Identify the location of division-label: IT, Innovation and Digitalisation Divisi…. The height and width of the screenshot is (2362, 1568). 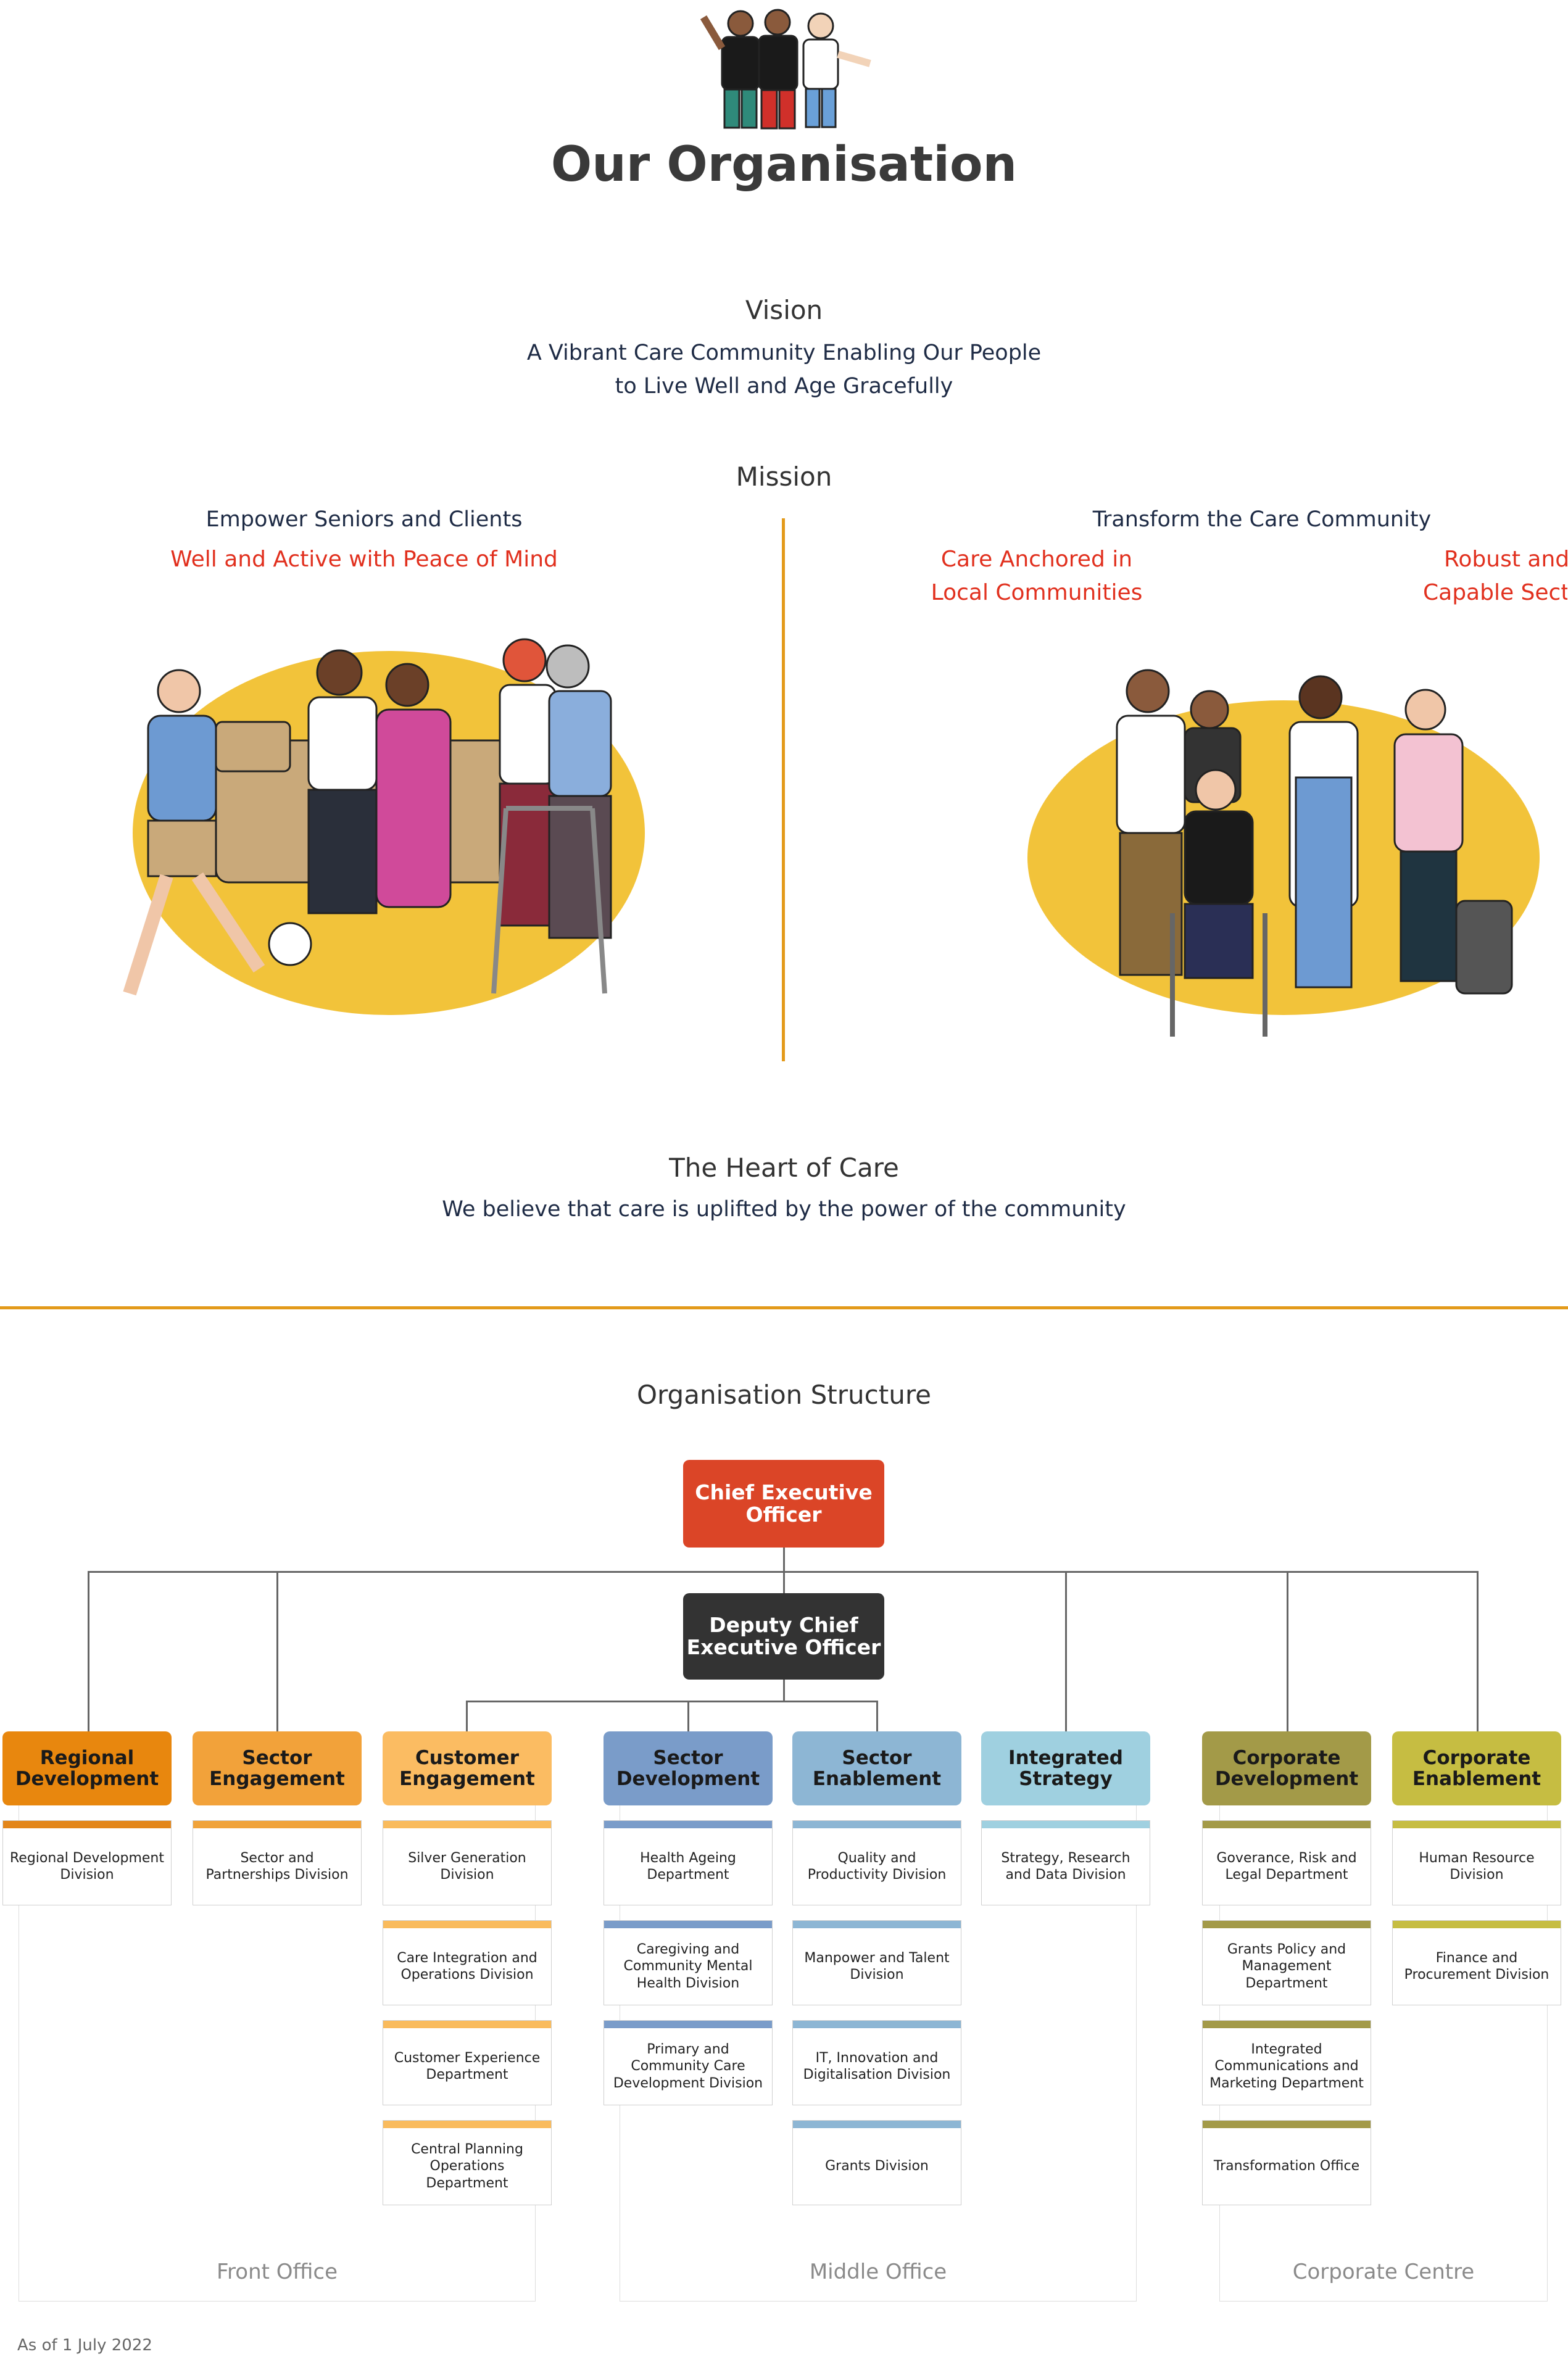
(877, 2066).